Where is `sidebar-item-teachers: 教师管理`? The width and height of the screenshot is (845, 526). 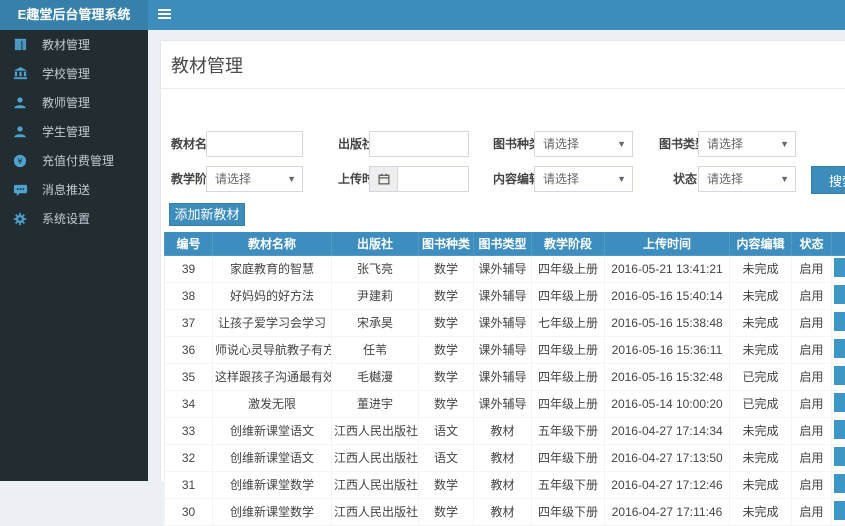
sidebar-item-teachers: 教师管理 is located at coordinates (74, 102).